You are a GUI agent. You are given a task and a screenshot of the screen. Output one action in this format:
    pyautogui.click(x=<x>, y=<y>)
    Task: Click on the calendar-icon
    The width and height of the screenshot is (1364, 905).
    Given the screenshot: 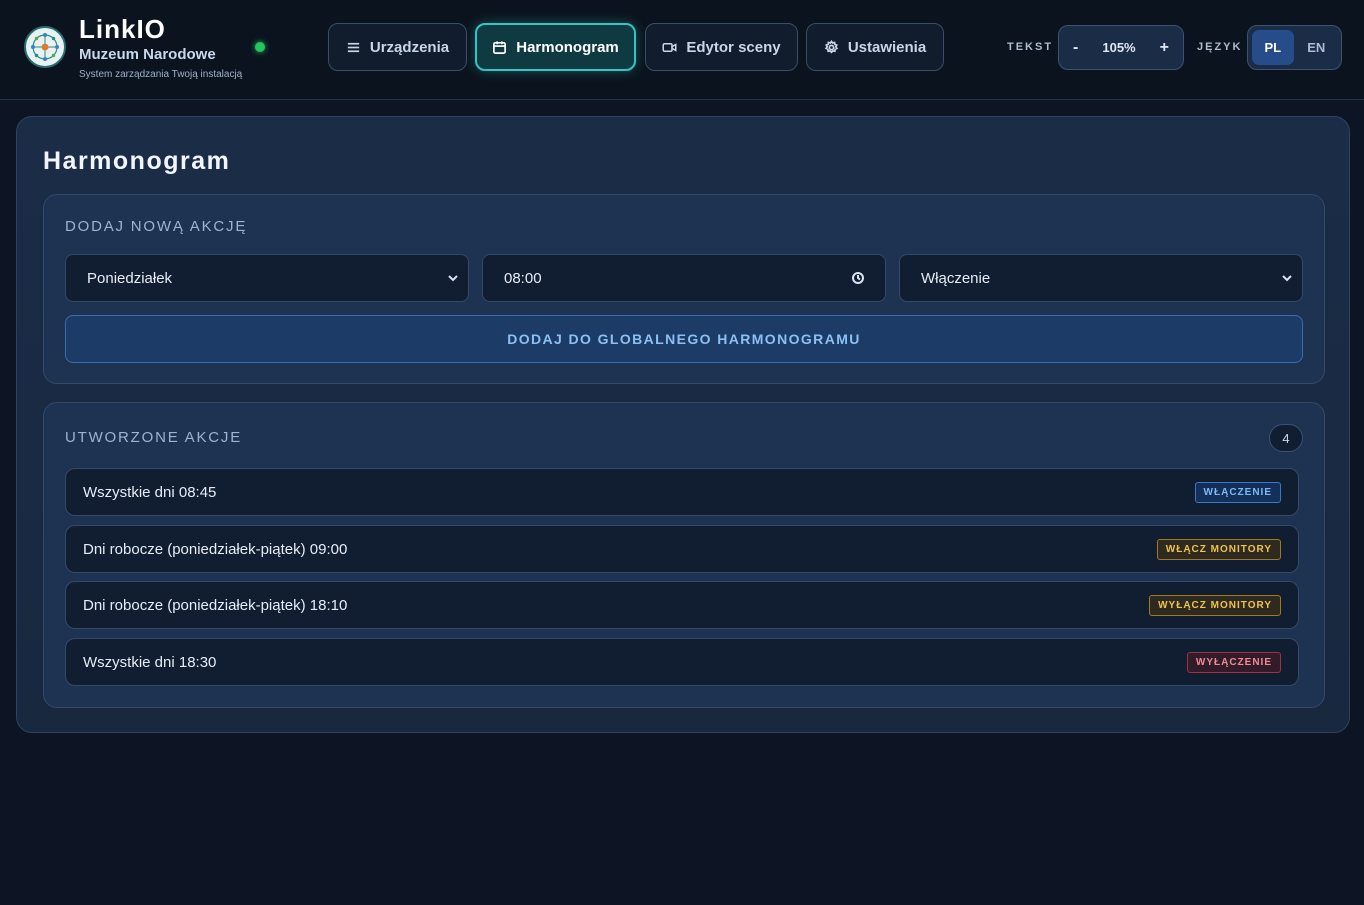 What is the action you would take?
    pyautogui.click(x=500, y=47)
    